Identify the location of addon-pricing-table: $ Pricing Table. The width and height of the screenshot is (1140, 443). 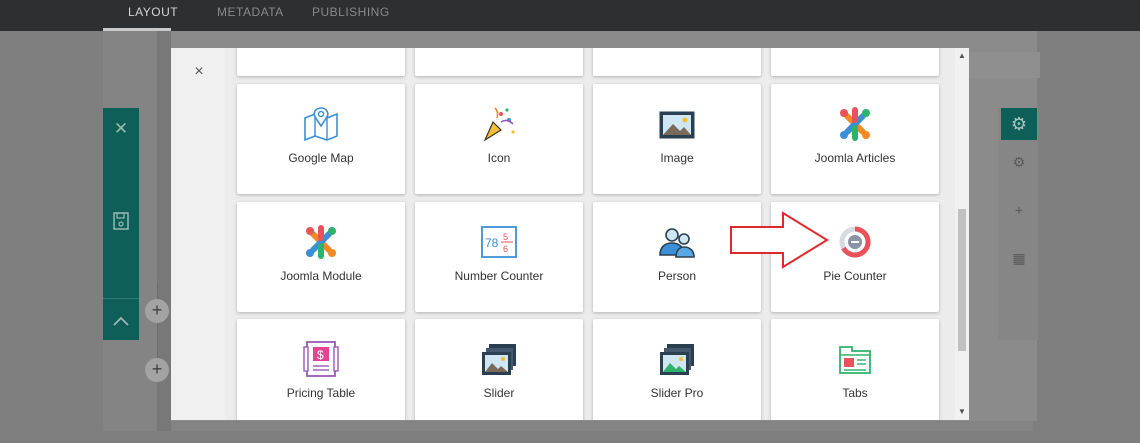
(321, 369).